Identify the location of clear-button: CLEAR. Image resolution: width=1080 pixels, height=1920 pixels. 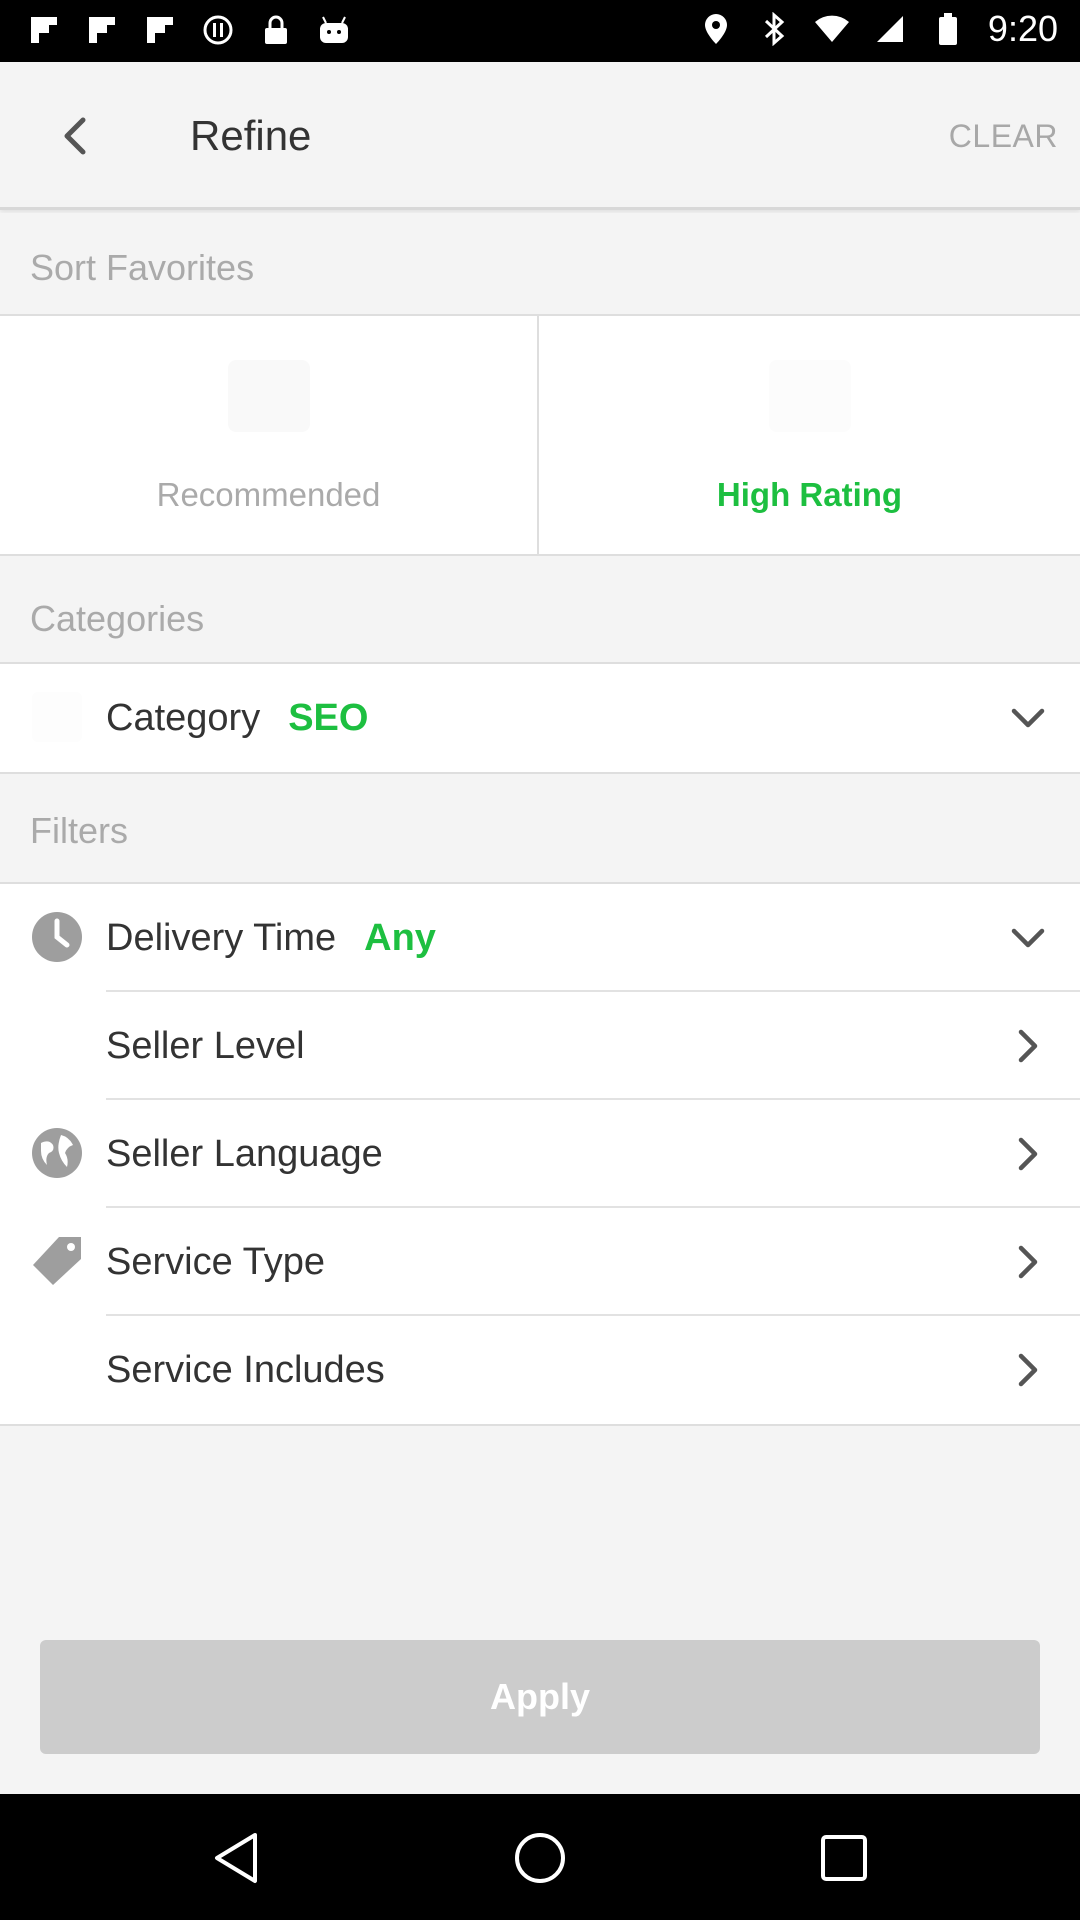
(1003, 136).